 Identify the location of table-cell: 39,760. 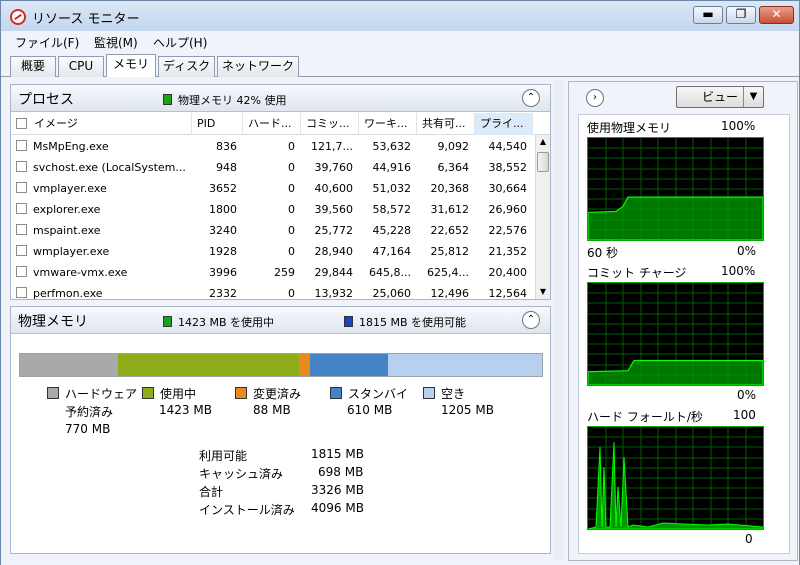
(334, 167).